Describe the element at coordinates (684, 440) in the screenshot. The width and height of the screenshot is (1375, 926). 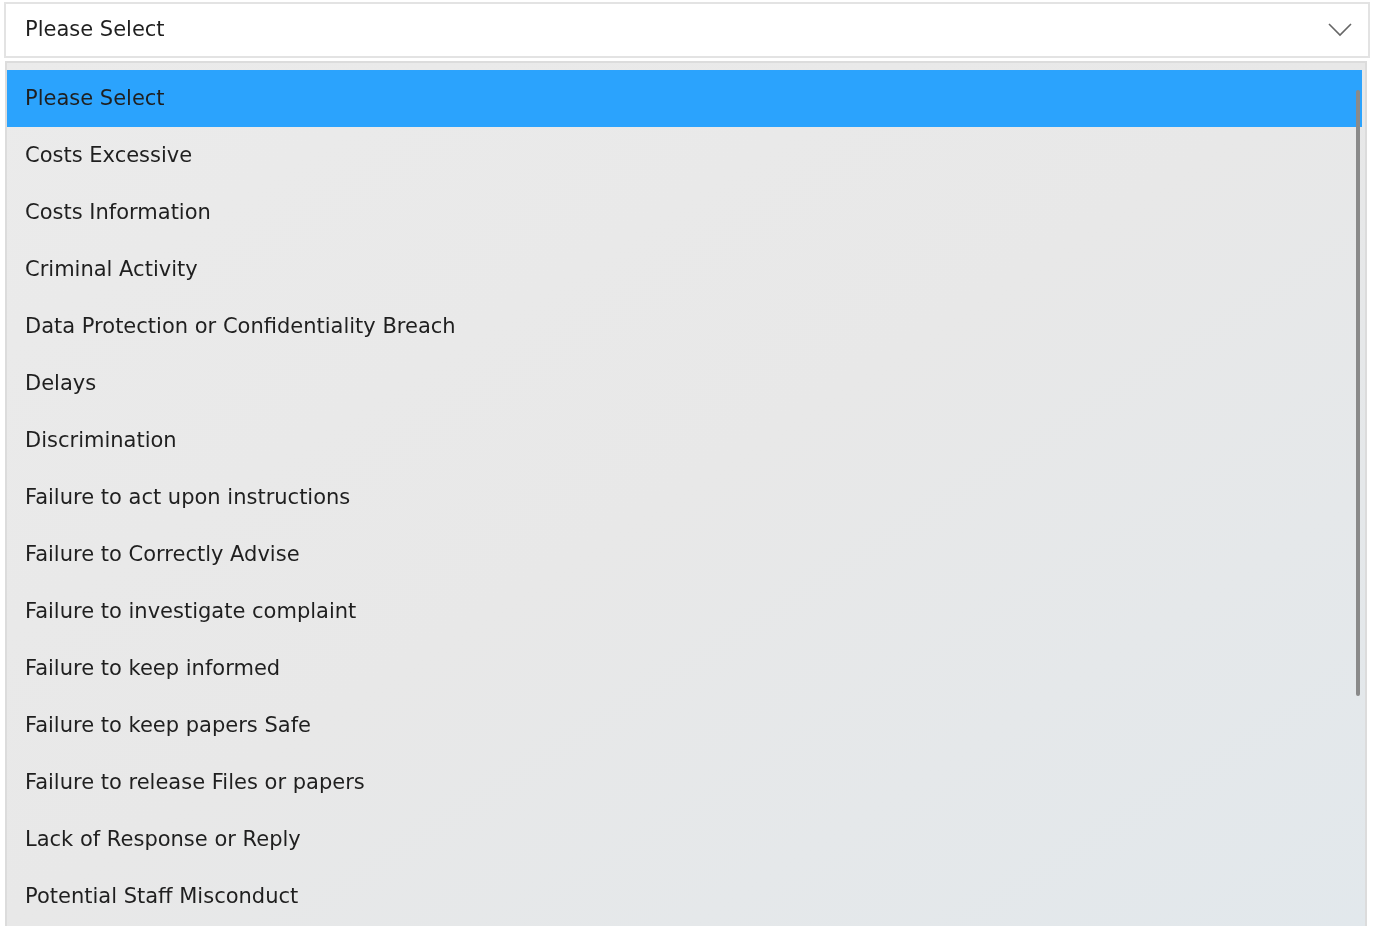
I see `dropdown-option: Discrimination` at that location.